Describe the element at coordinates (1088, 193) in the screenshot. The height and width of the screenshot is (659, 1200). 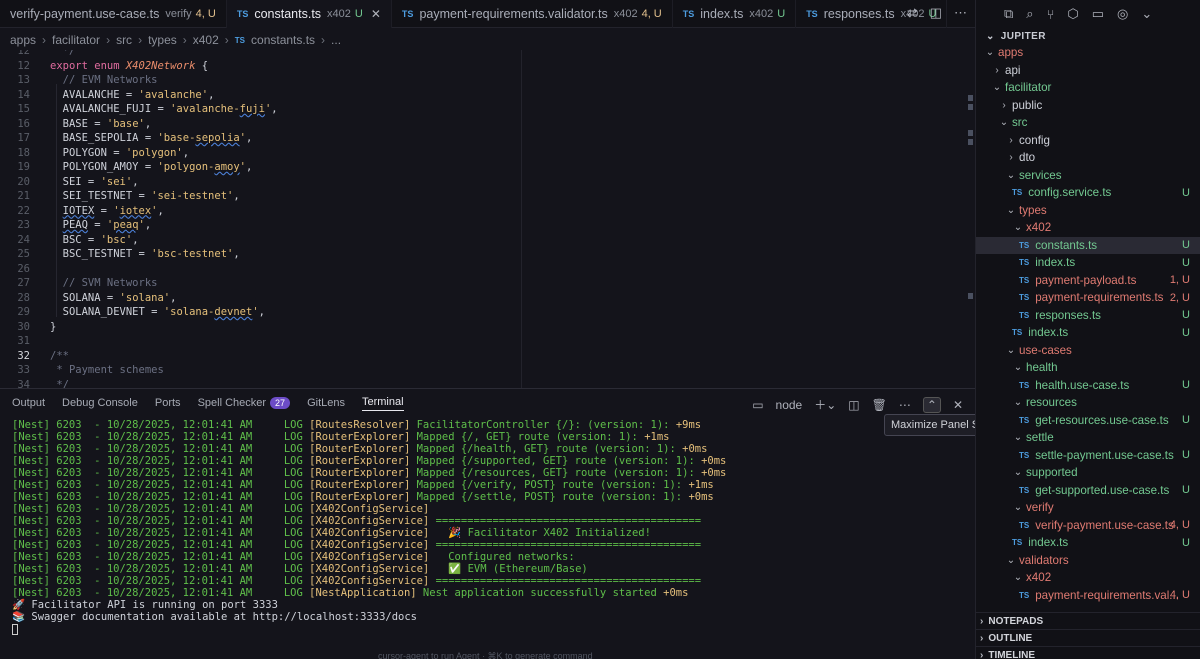
I see `tree-file: TS config.service.ts U` at that location.